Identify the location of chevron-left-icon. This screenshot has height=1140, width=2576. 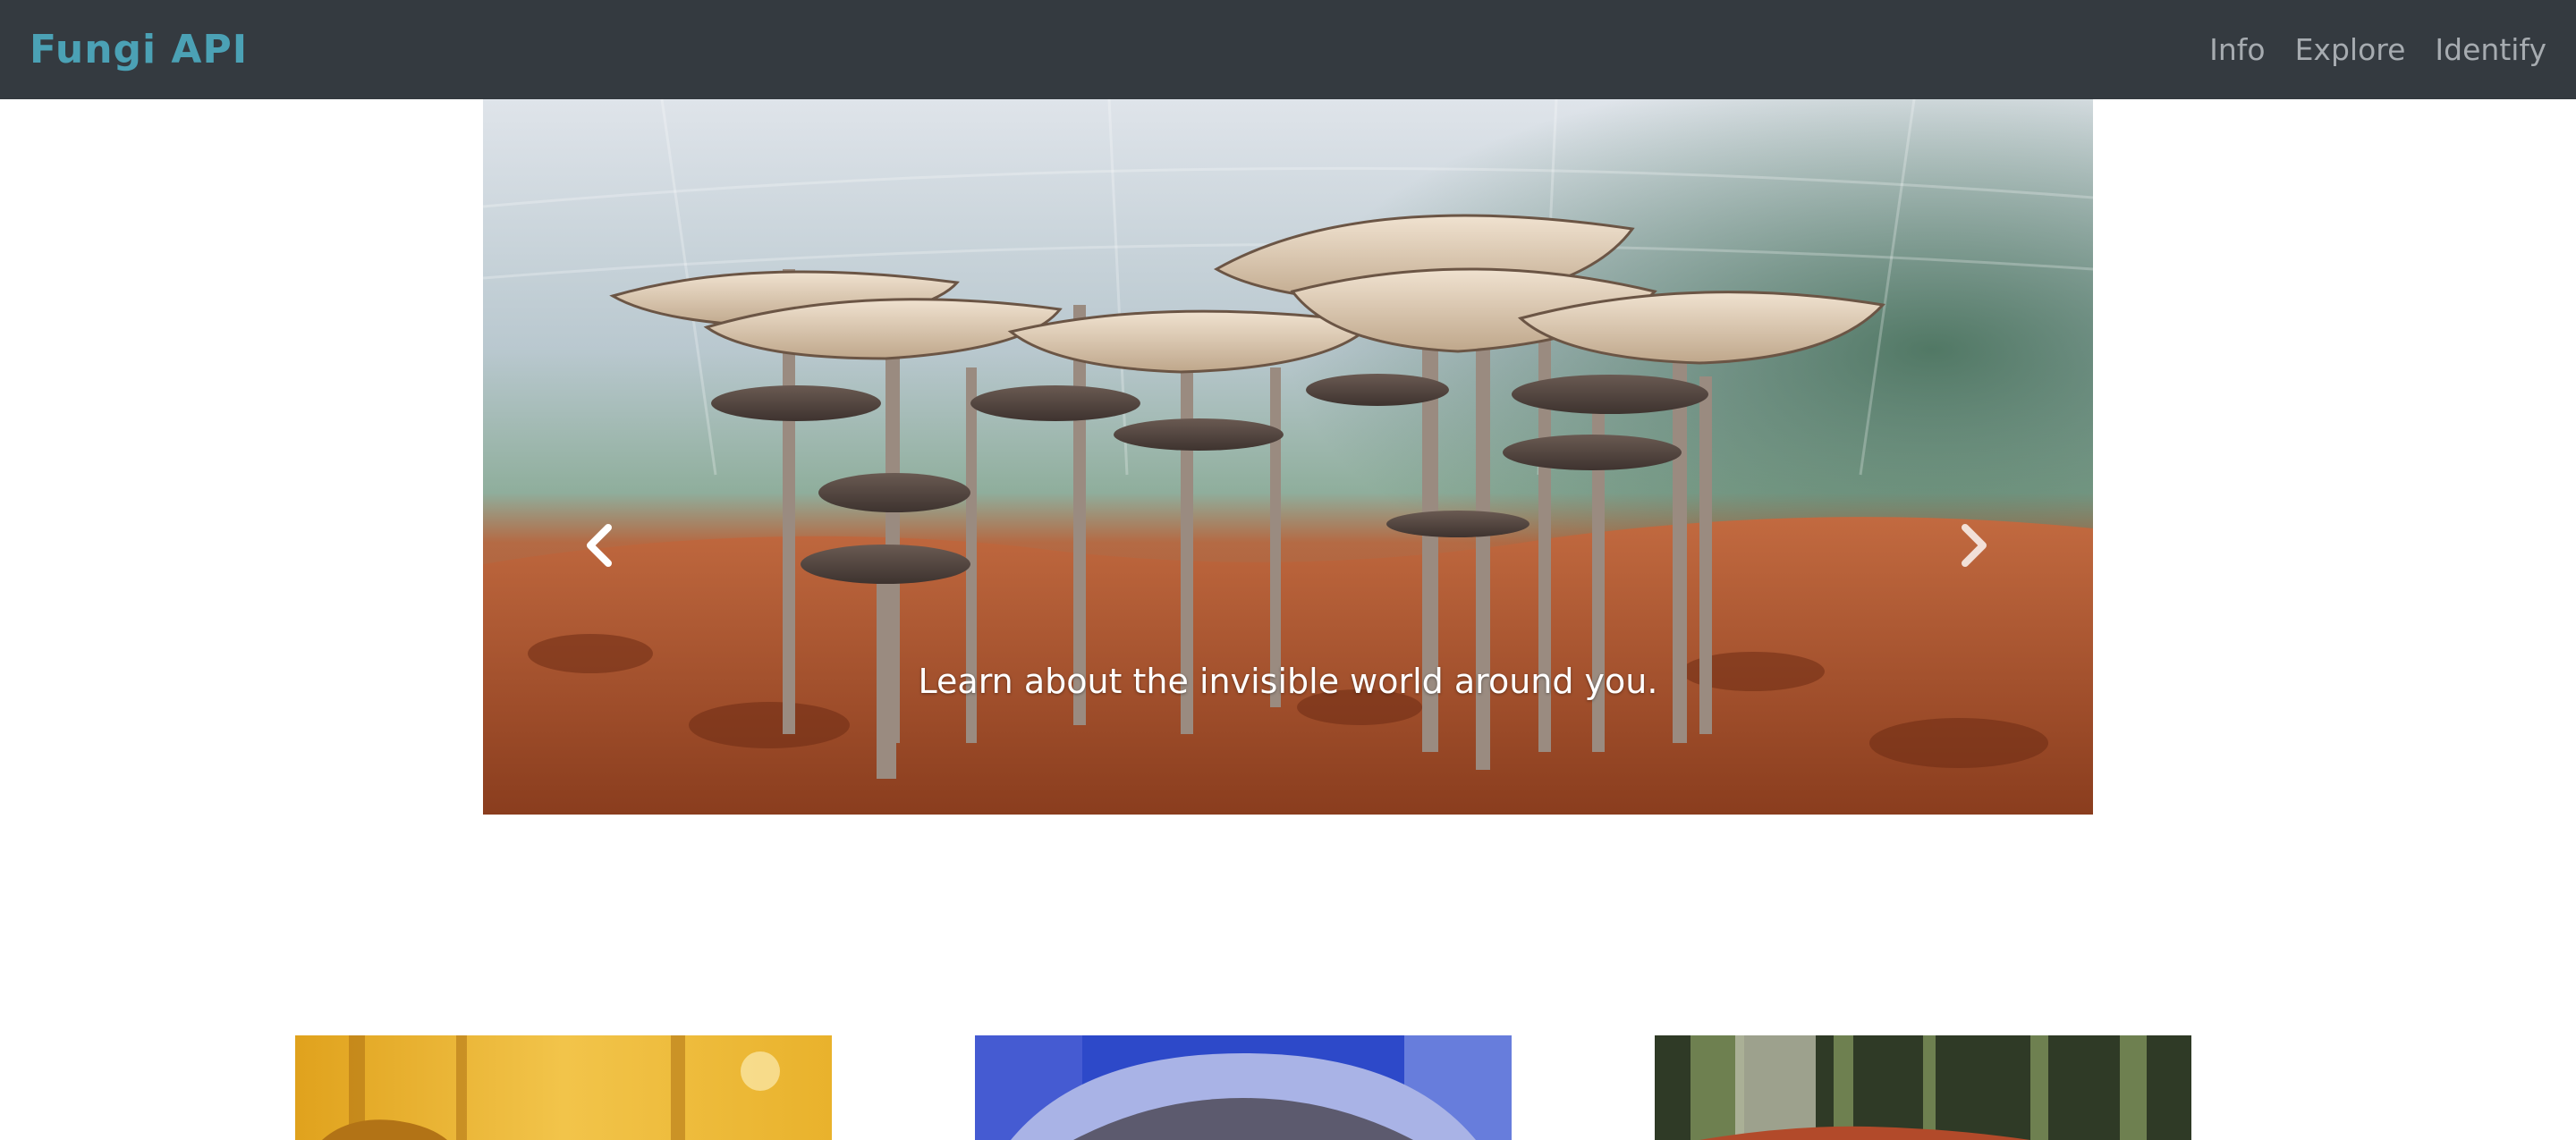
(599, 546).